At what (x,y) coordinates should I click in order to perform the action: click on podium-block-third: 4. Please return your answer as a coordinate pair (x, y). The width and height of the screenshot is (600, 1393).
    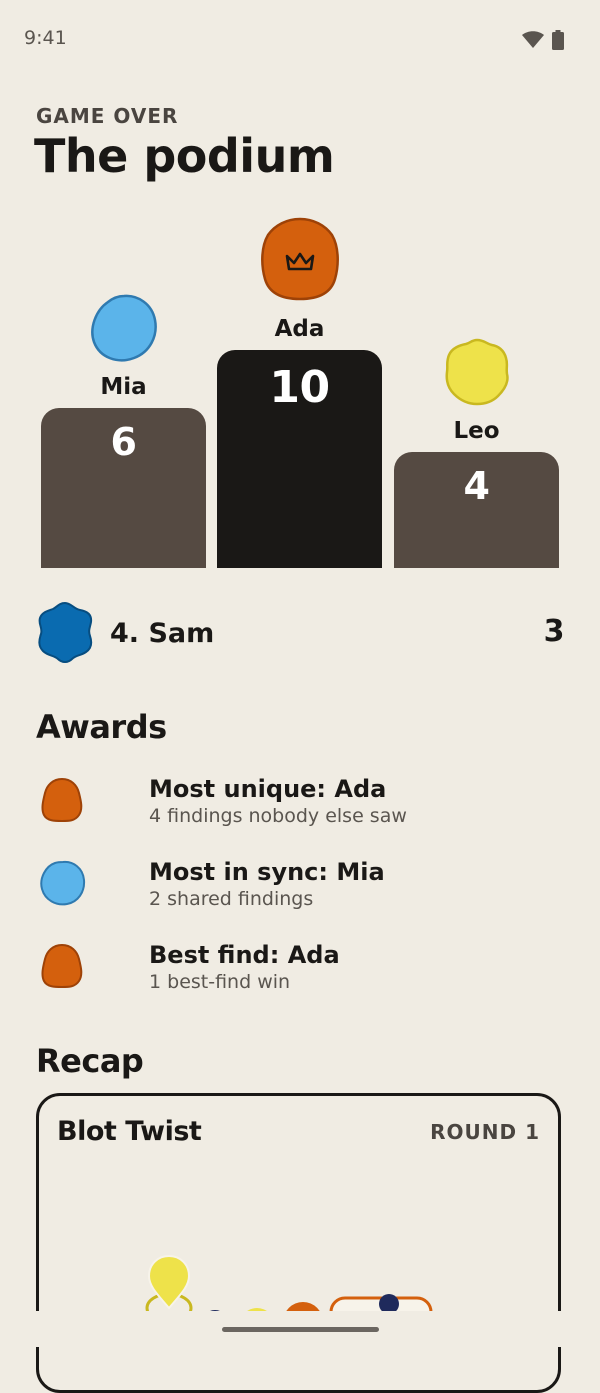
    Looking at the image, I should click on (476, 510).